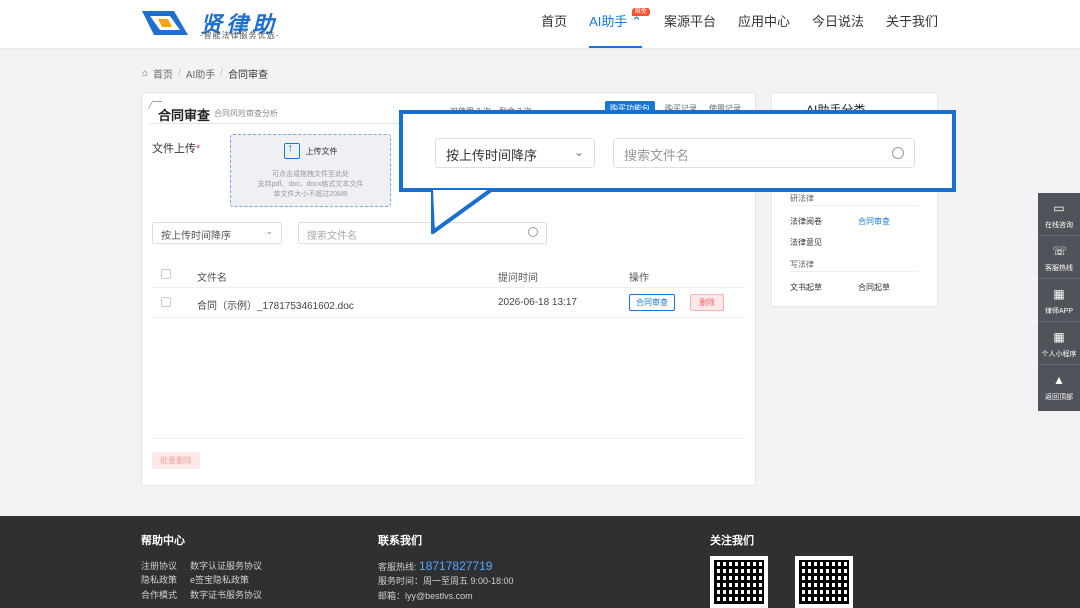 The image size is (1080, 608). Describe the element at coordinates (198, 149) in the screenshot. I see `required-mark: *` at that location.